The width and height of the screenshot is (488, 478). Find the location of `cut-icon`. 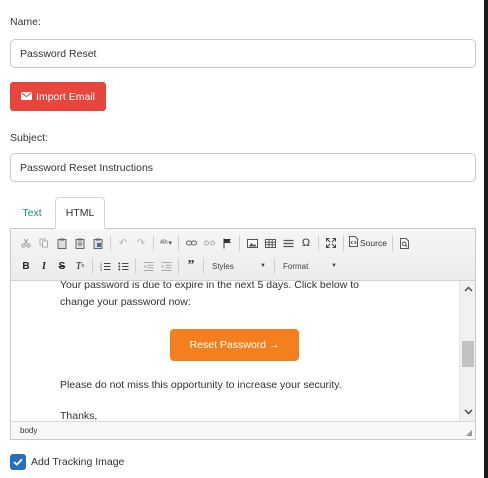

cut-icon is located at coordinates (26, 243).